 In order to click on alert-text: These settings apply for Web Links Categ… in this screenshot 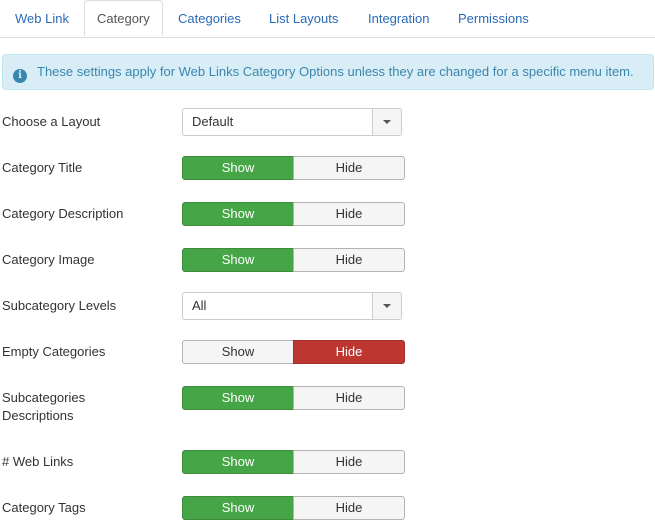, I will do `click(335, 71)`.